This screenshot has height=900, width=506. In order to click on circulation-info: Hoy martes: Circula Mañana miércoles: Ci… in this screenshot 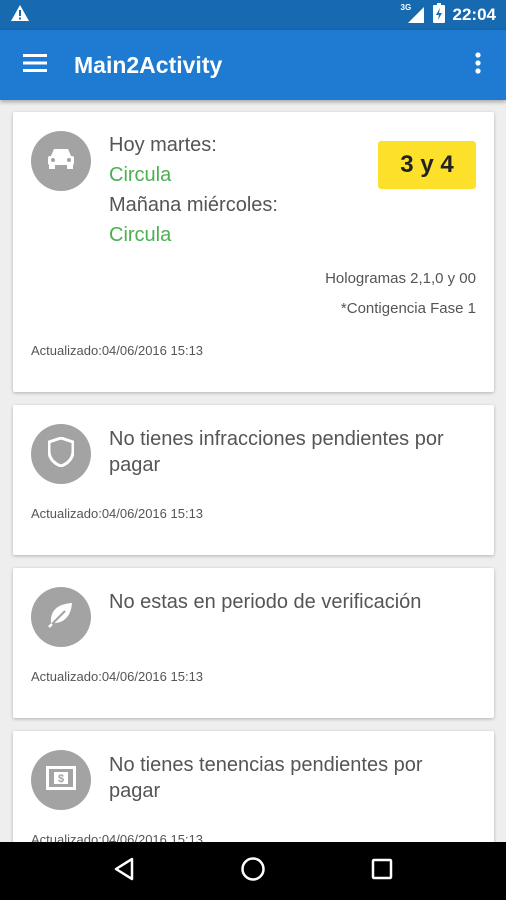, I will do `click(193, 192)`.